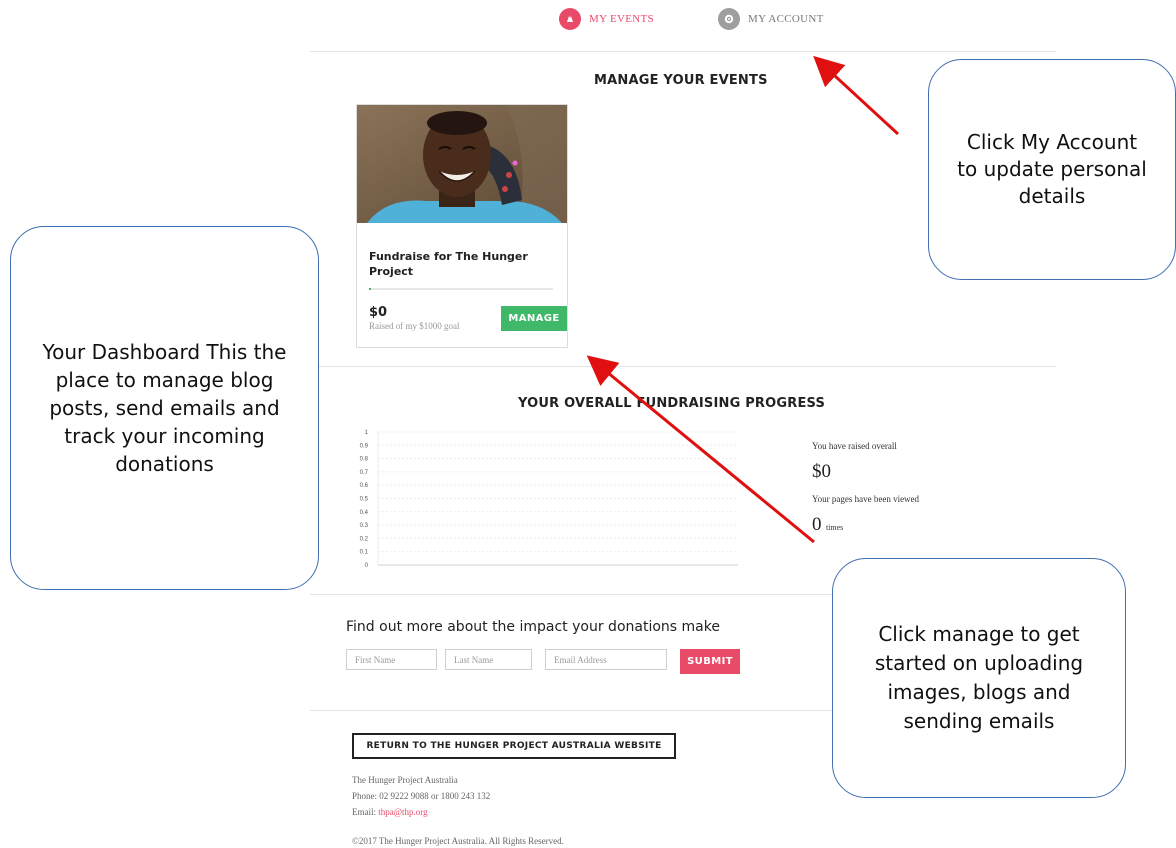  What do you see at coordinates (700, 449) in the screenshot?
I see `arrow-to-manage` at bounding box center [700, 449].